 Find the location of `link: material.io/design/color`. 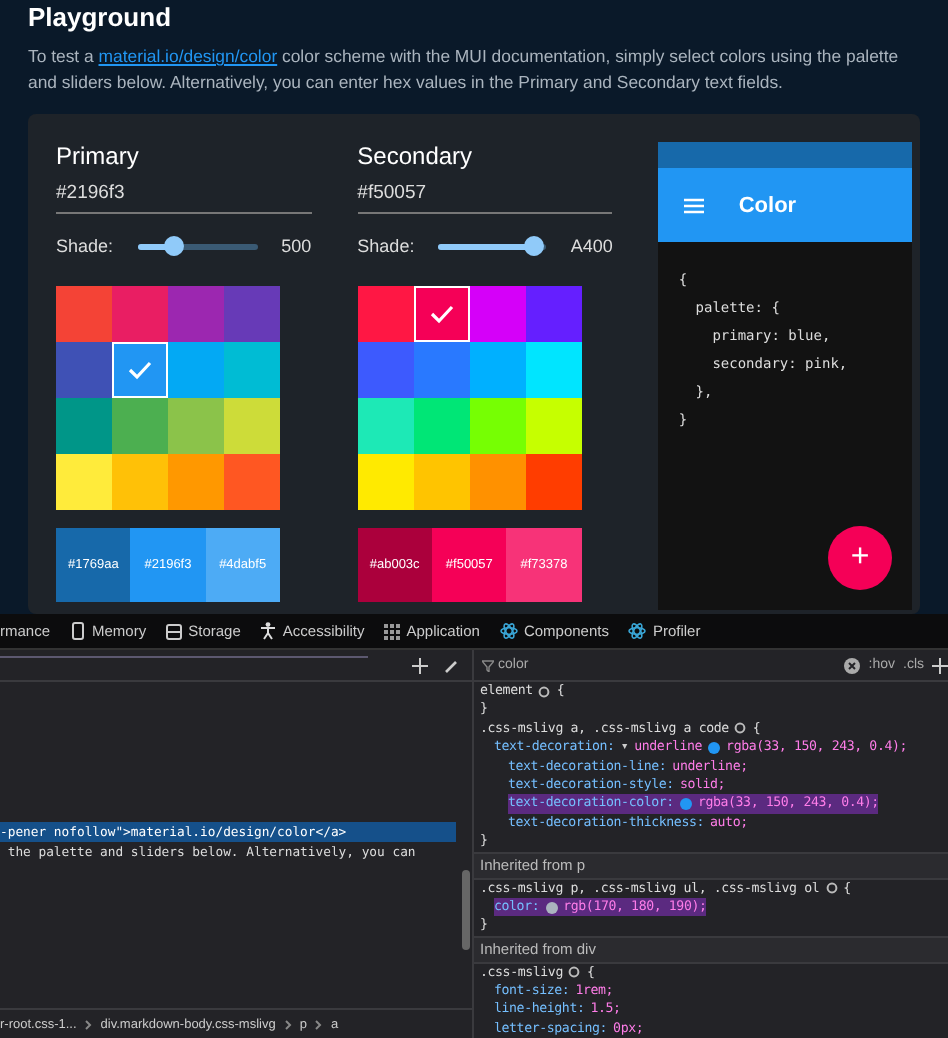

link: material.io/design/color is located at coordinates (188, 56).